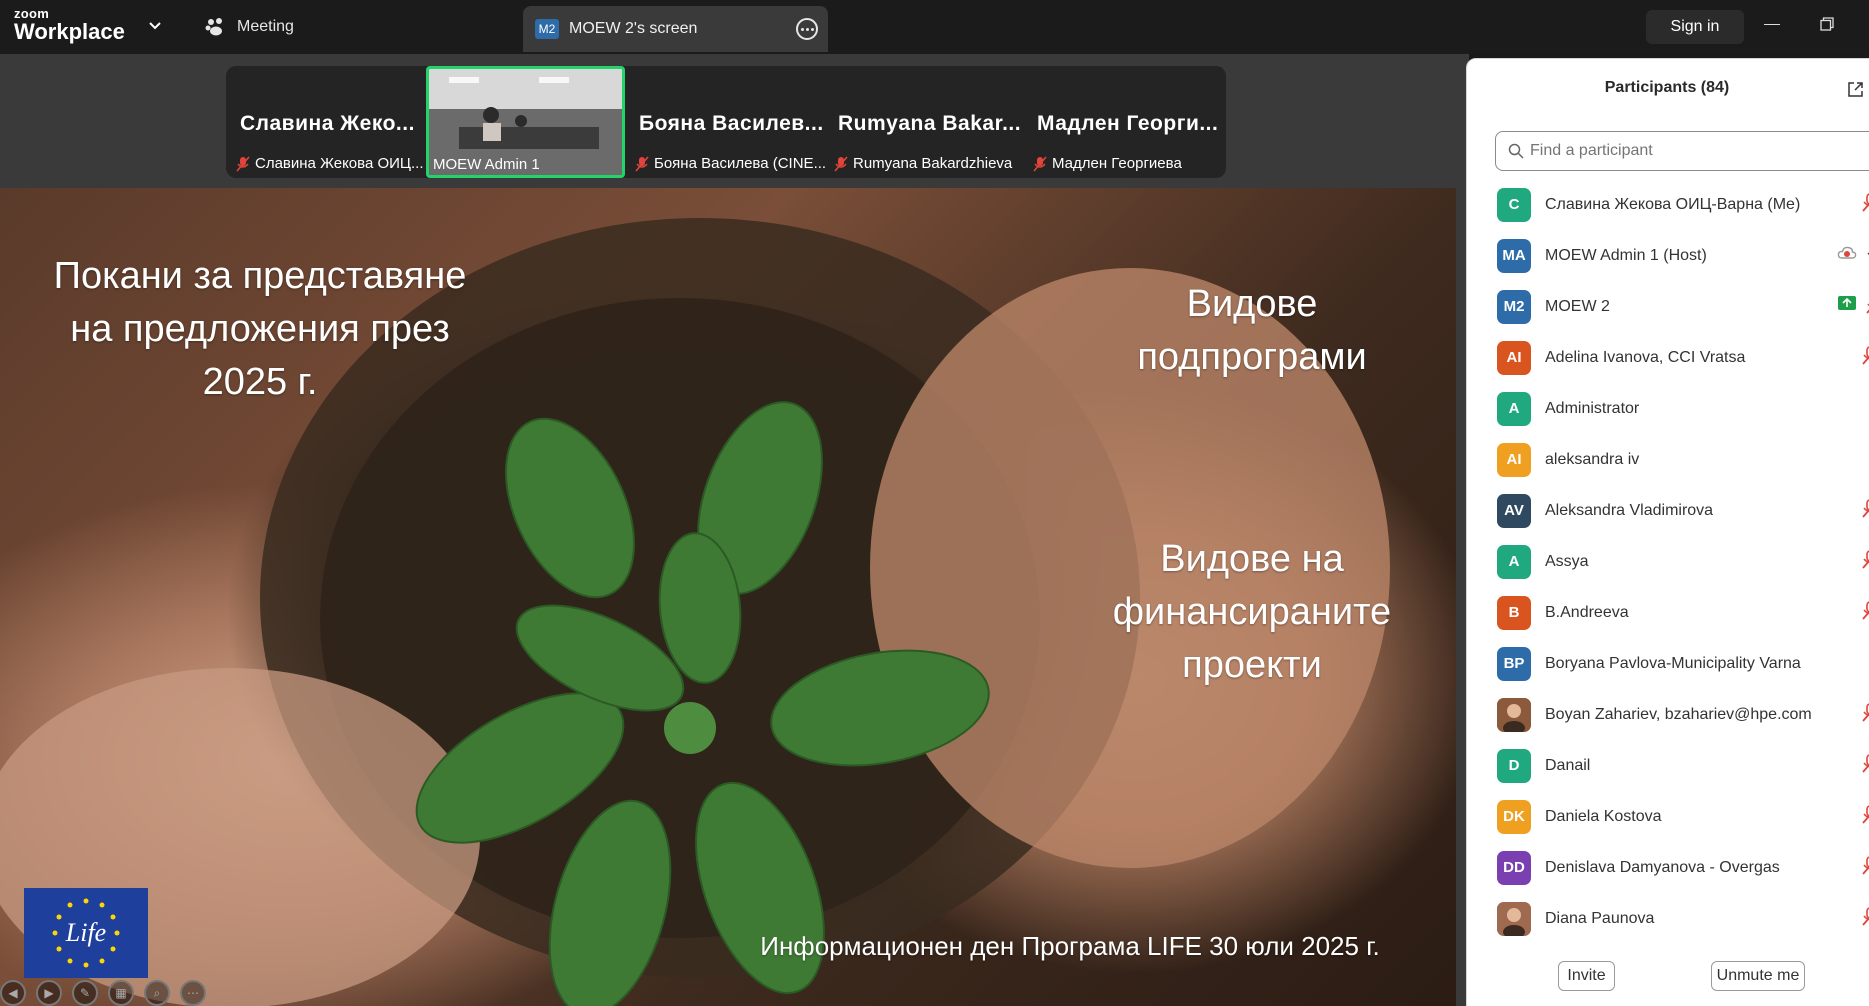 Image resolution: width=1869 pixels, height=1006 pixels. What do you see at coordinates (1514, 867) in the screenshot?
I see `avatar: DD` at bounding box center [1514, 867].